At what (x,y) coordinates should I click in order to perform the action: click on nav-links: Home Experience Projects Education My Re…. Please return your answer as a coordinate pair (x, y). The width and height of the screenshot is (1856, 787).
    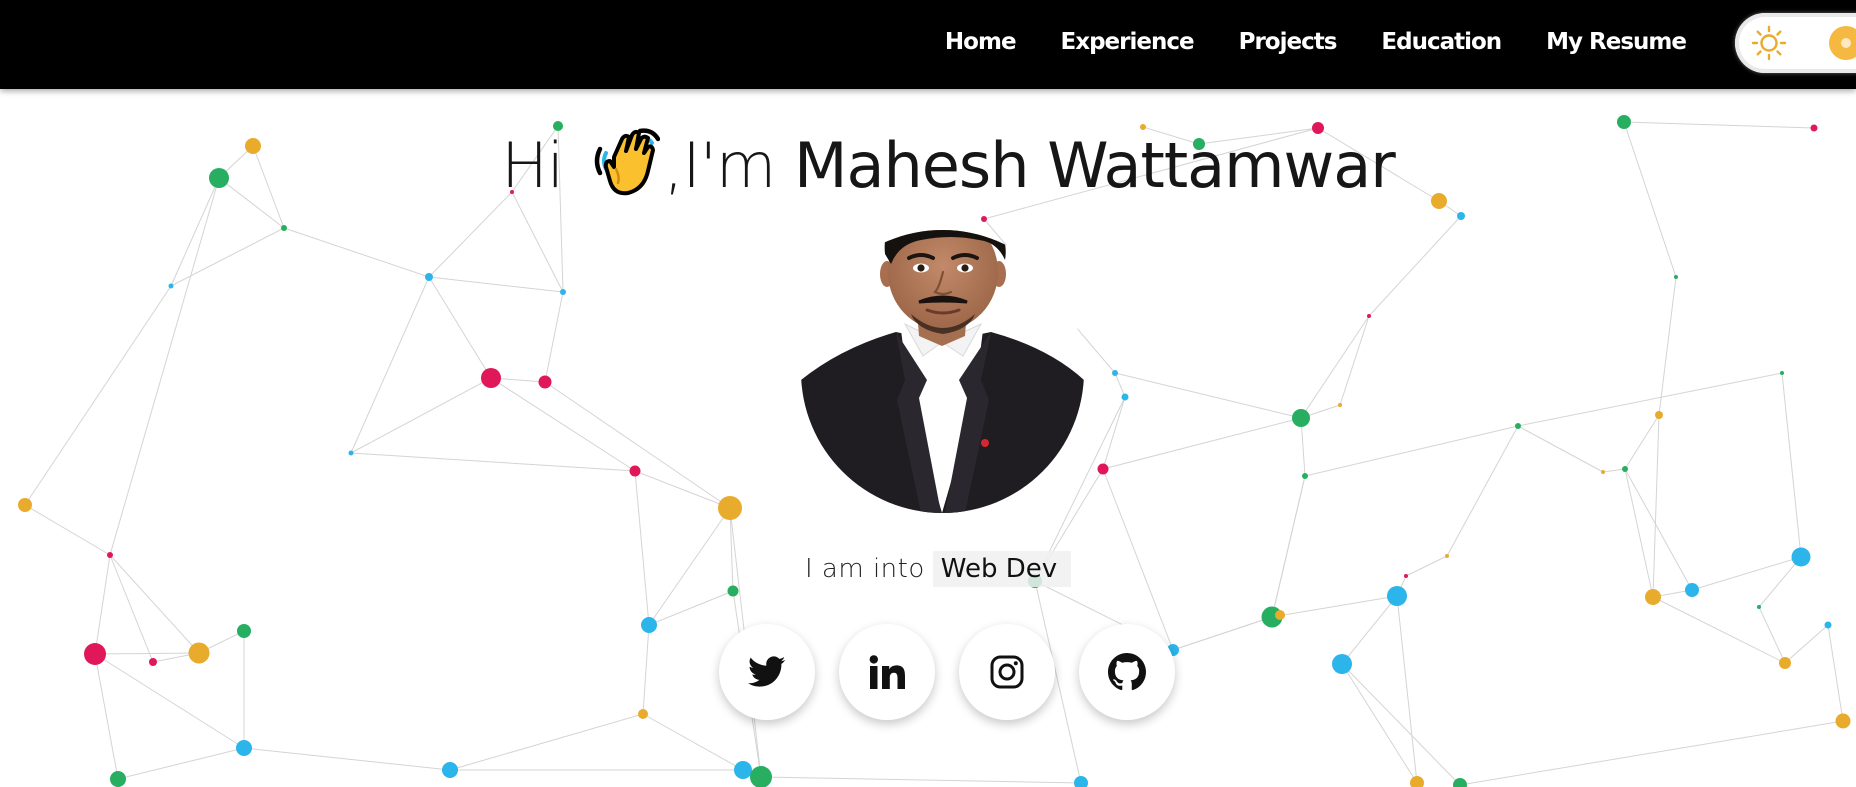
    Looking at the image, I should click on (1316, 42).